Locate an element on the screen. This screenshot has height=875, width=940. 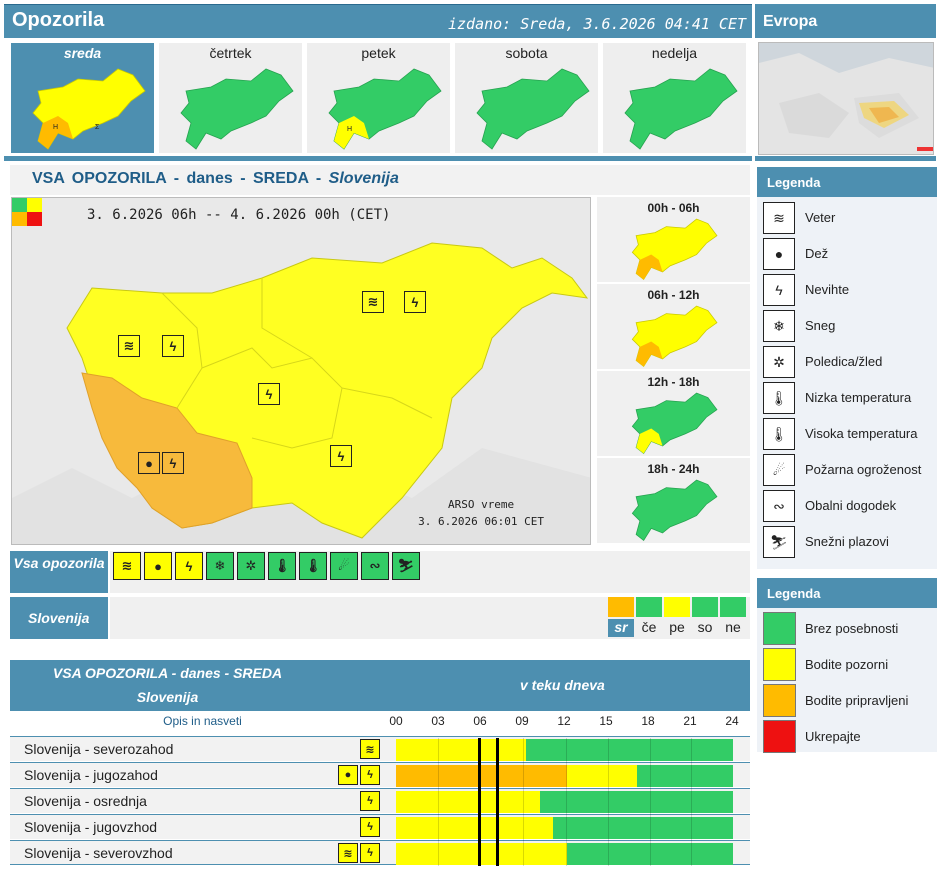
heading-day: SREDA is located at coordinates (280, 178).